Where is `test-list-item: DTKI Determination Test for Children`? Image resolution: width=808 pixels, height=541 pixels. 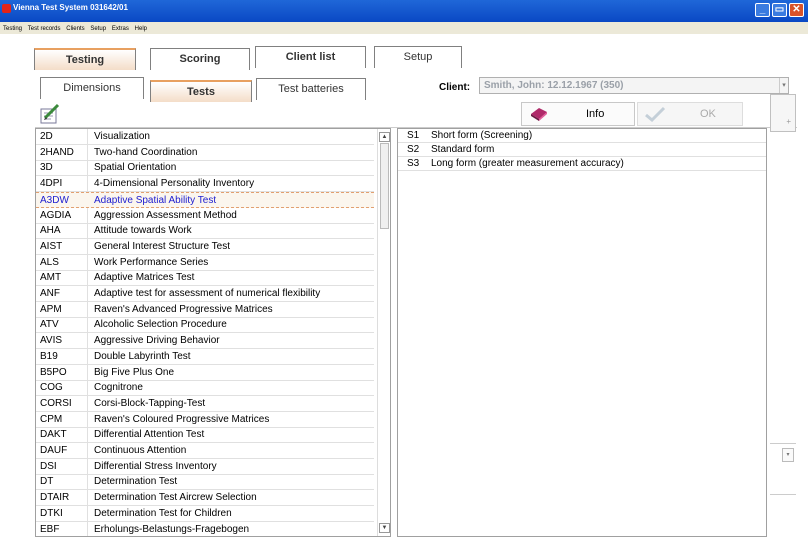 test-list-item: DTKI Determination Test for Children is located at coordinates (205, 514).